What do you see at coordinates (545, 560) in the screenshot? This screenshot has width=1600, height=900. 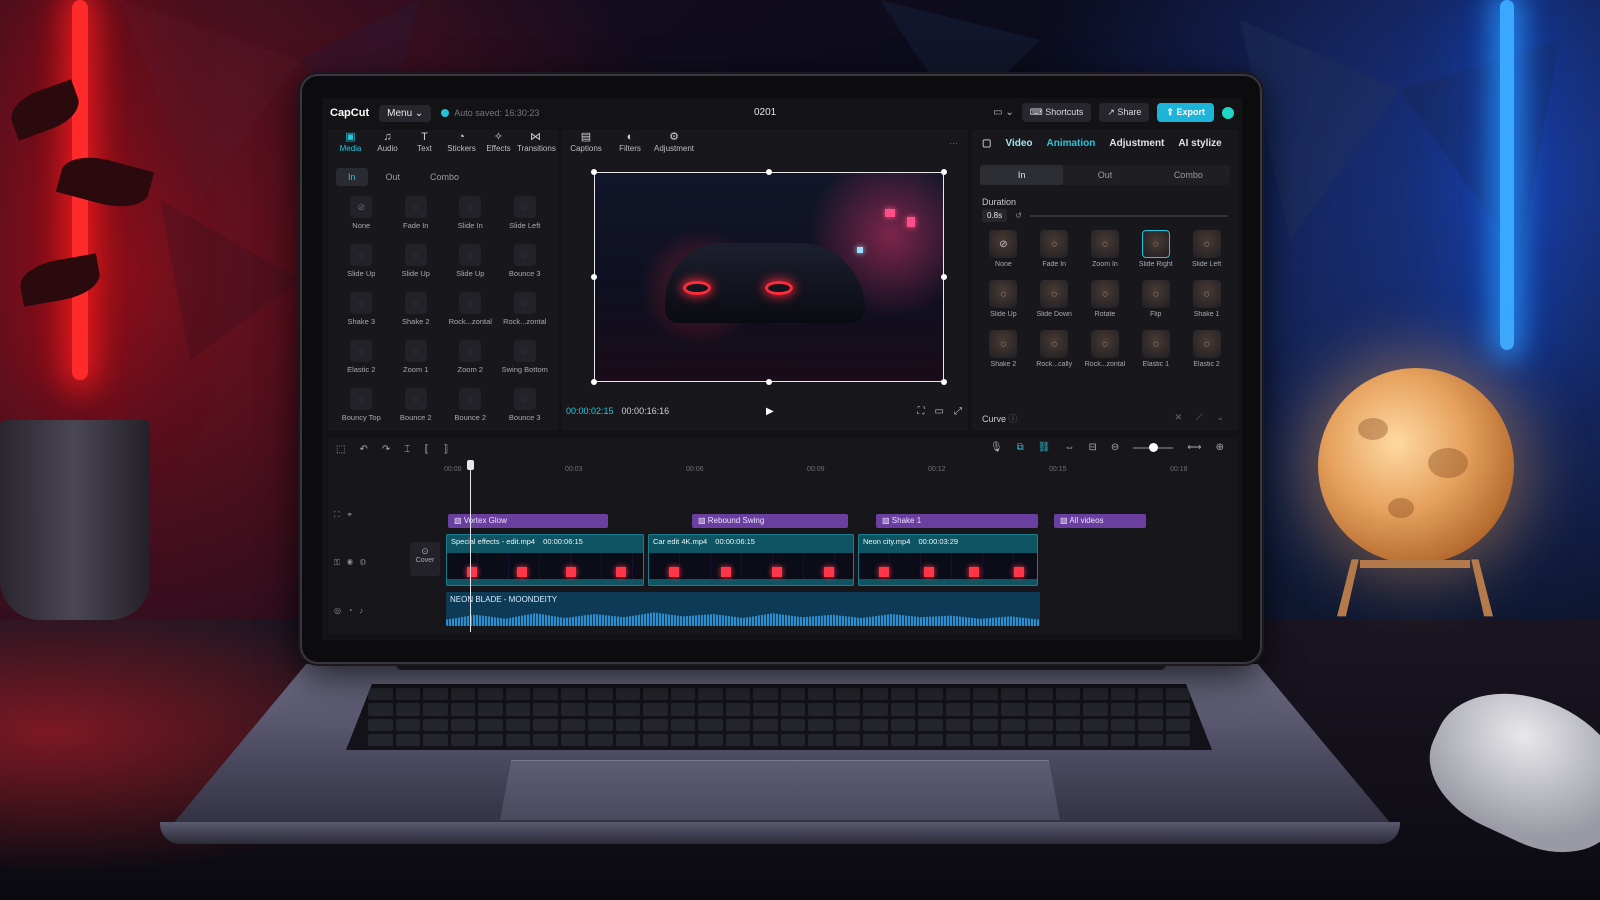 I see `video-clip: Special effects - edit.mp4 00:00:06:15` at bounding box center [545, 560].